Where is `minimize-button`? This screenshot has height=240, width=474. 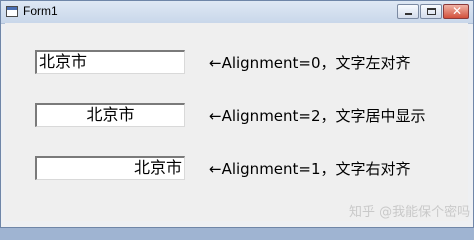 minimize-button is located at coordinates (408, 11).